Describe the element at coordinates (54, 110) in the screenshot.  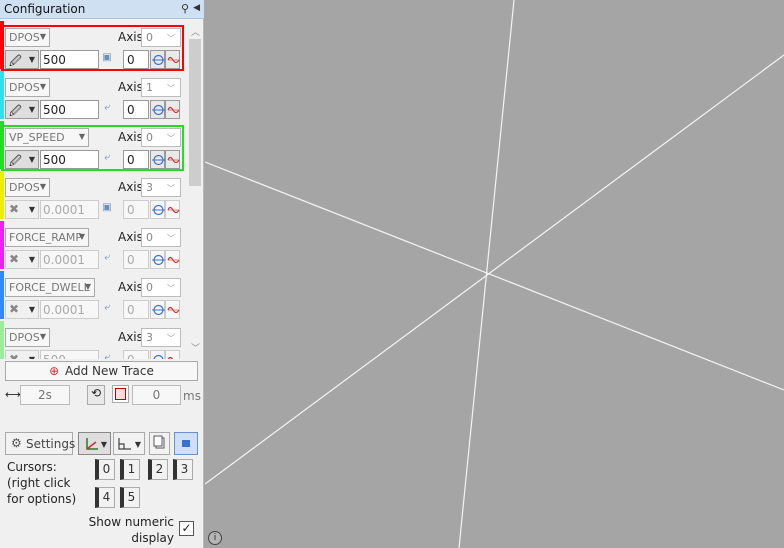
I see `trace-scale-value: 500` at that location.